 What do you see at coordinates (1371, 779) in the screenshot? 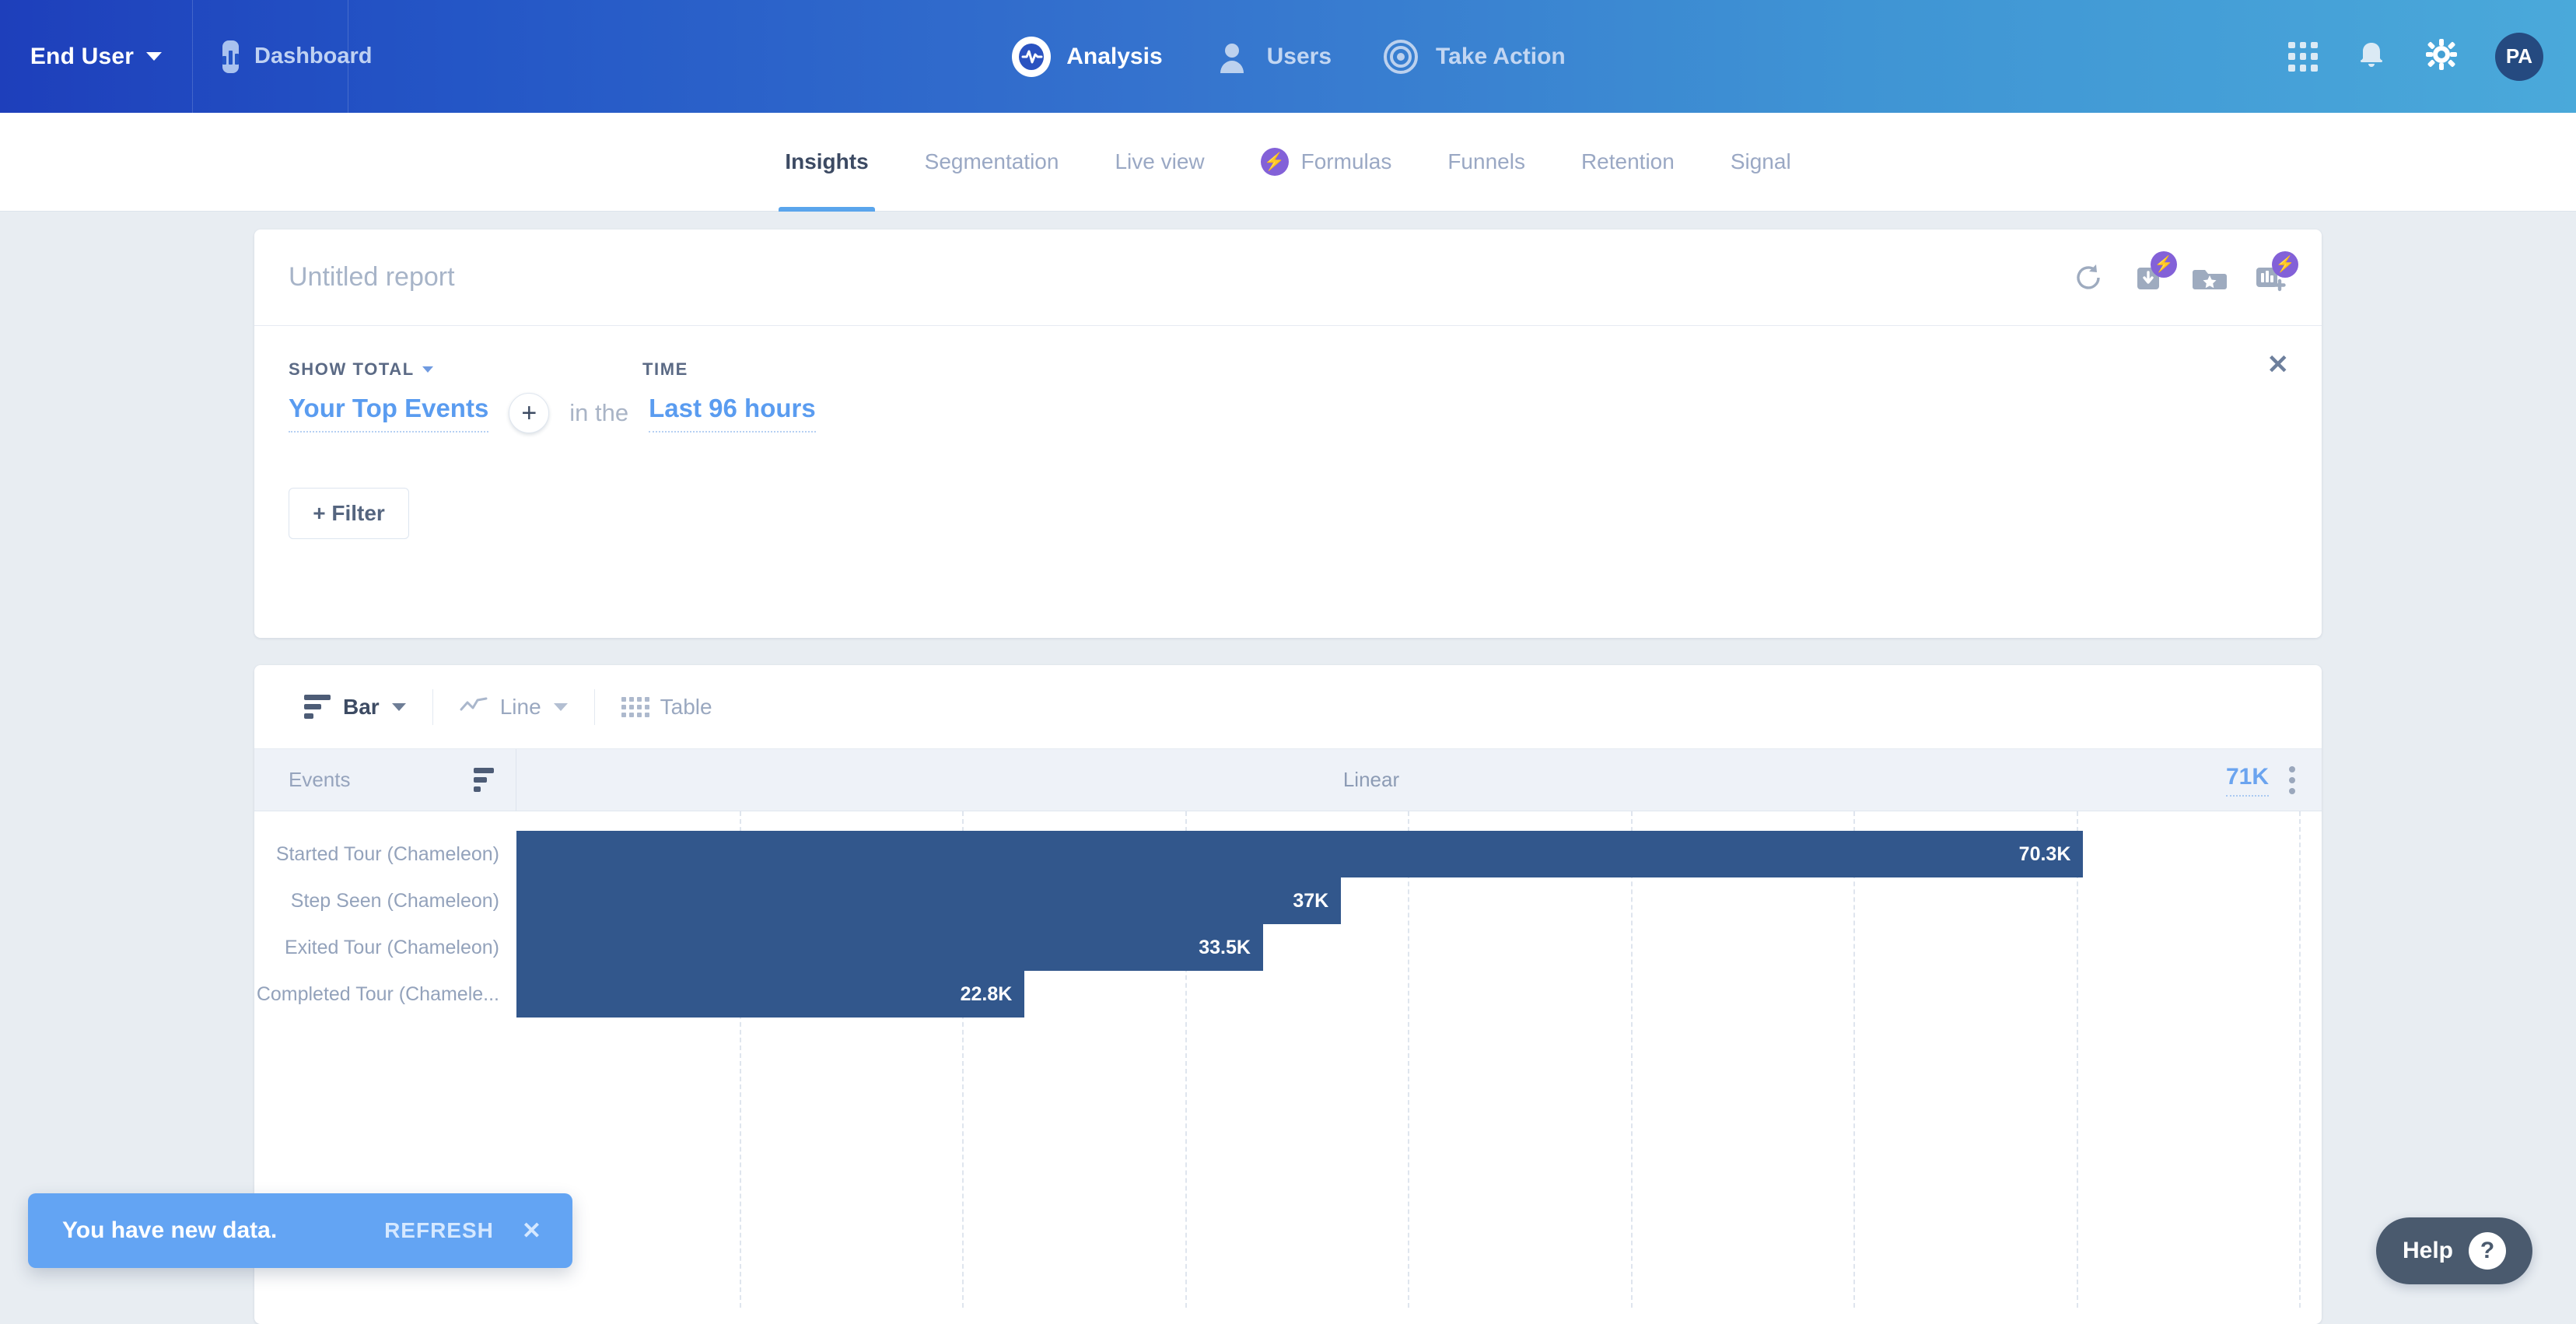
I see `scale-label: Linear` at bounding box center [1371, 779].